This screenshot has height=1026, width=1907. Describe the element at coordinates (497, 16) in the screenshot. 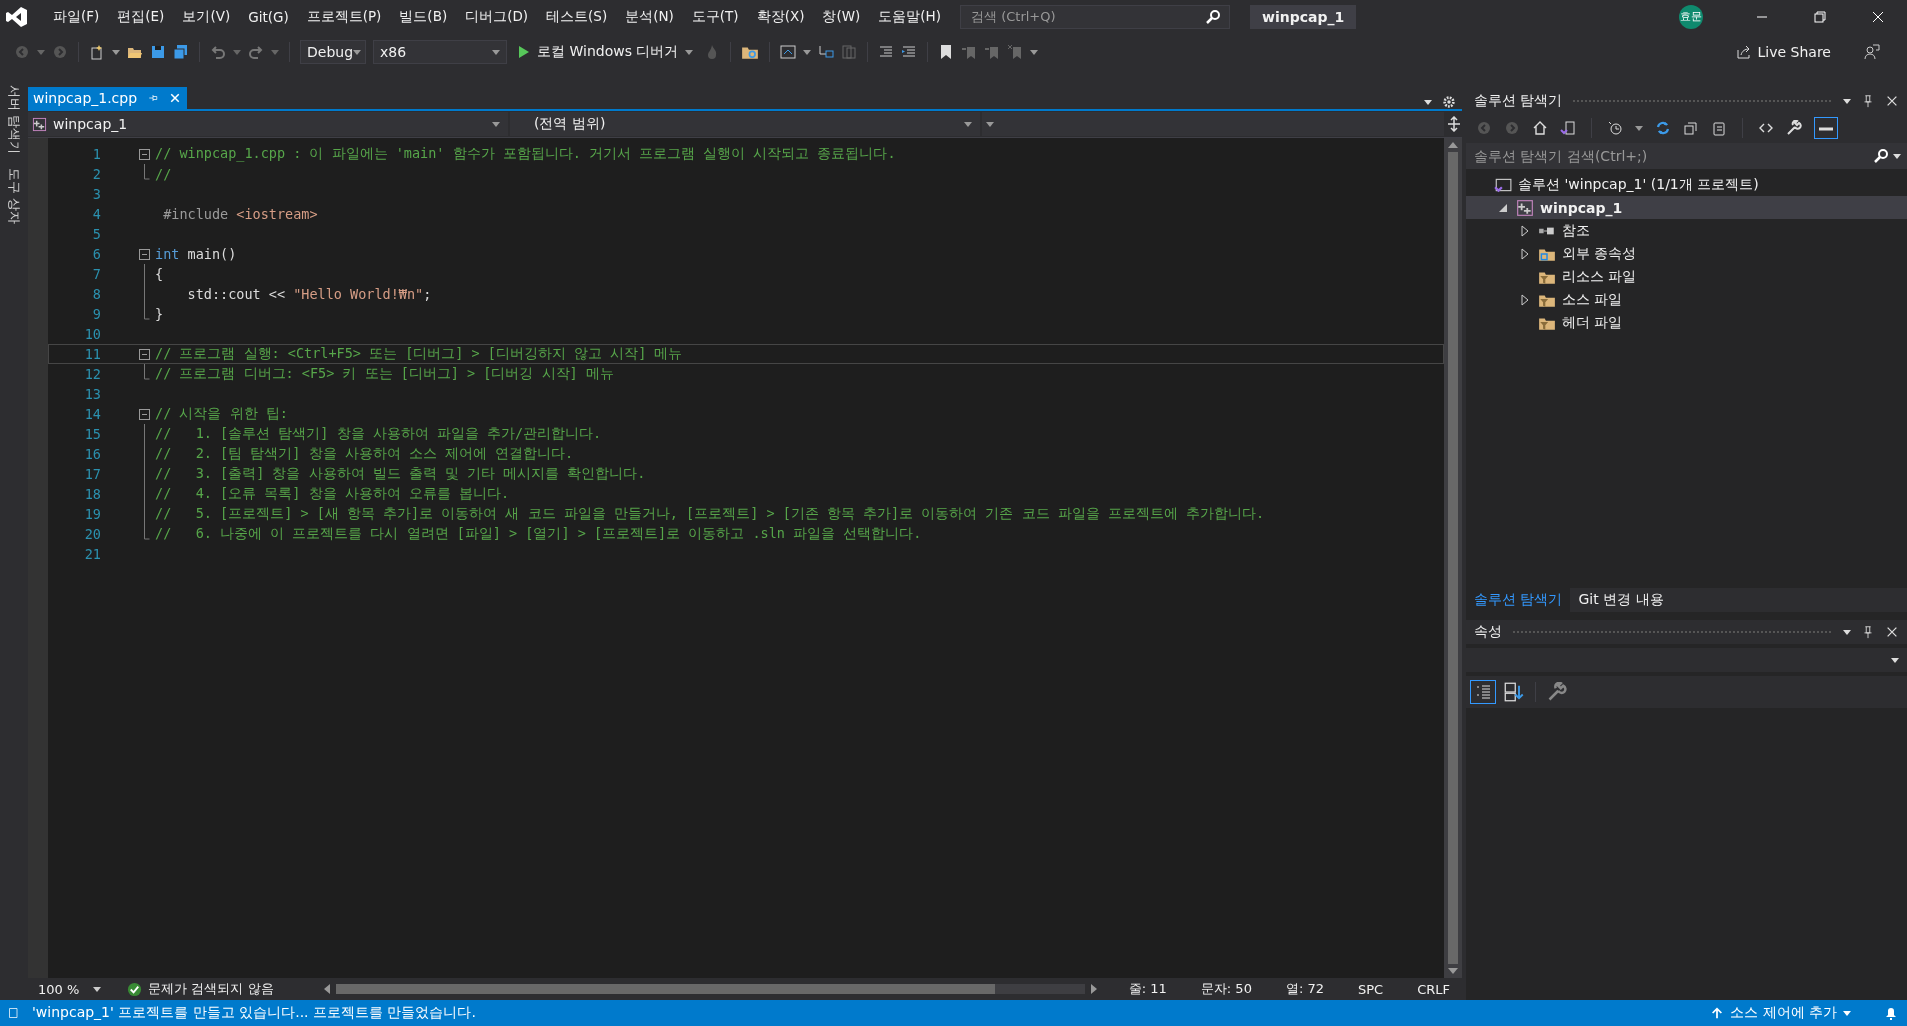

I see `menu-item: 디버그(D)` at that location.